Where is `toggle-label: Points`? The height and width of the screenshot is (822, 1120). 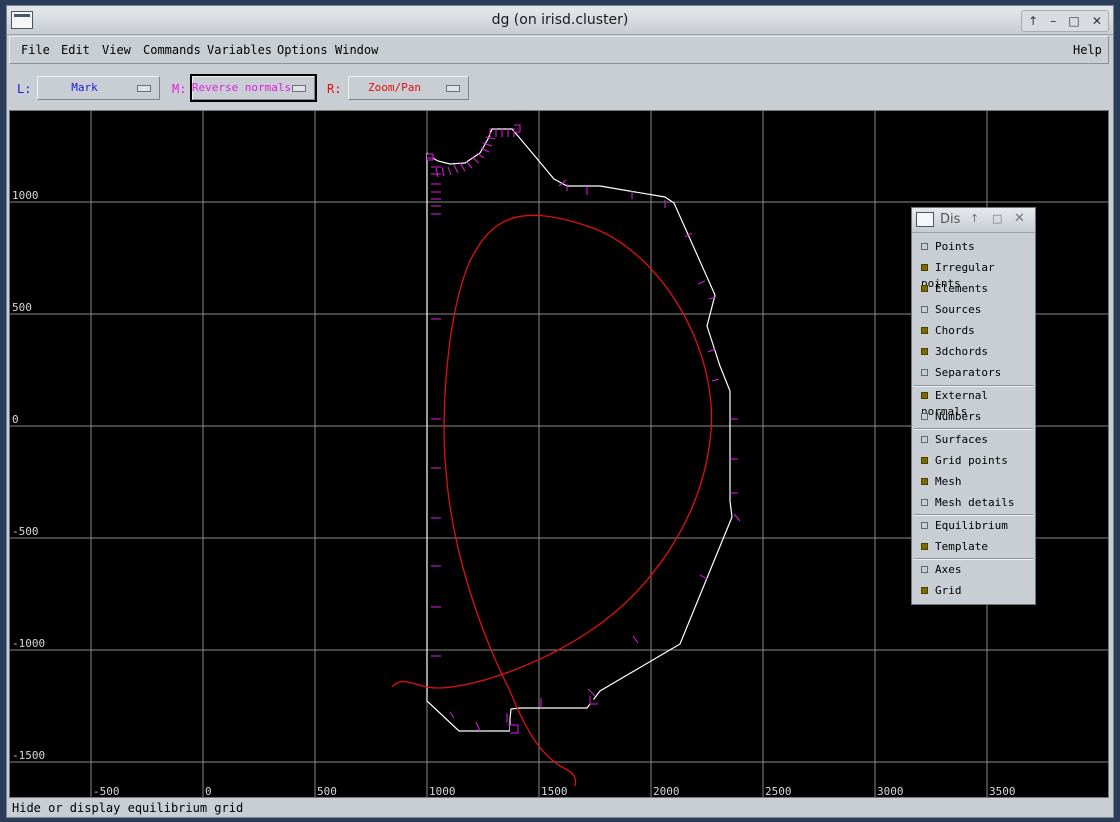 toggle-label: Points is located at coordinates (955, 246).